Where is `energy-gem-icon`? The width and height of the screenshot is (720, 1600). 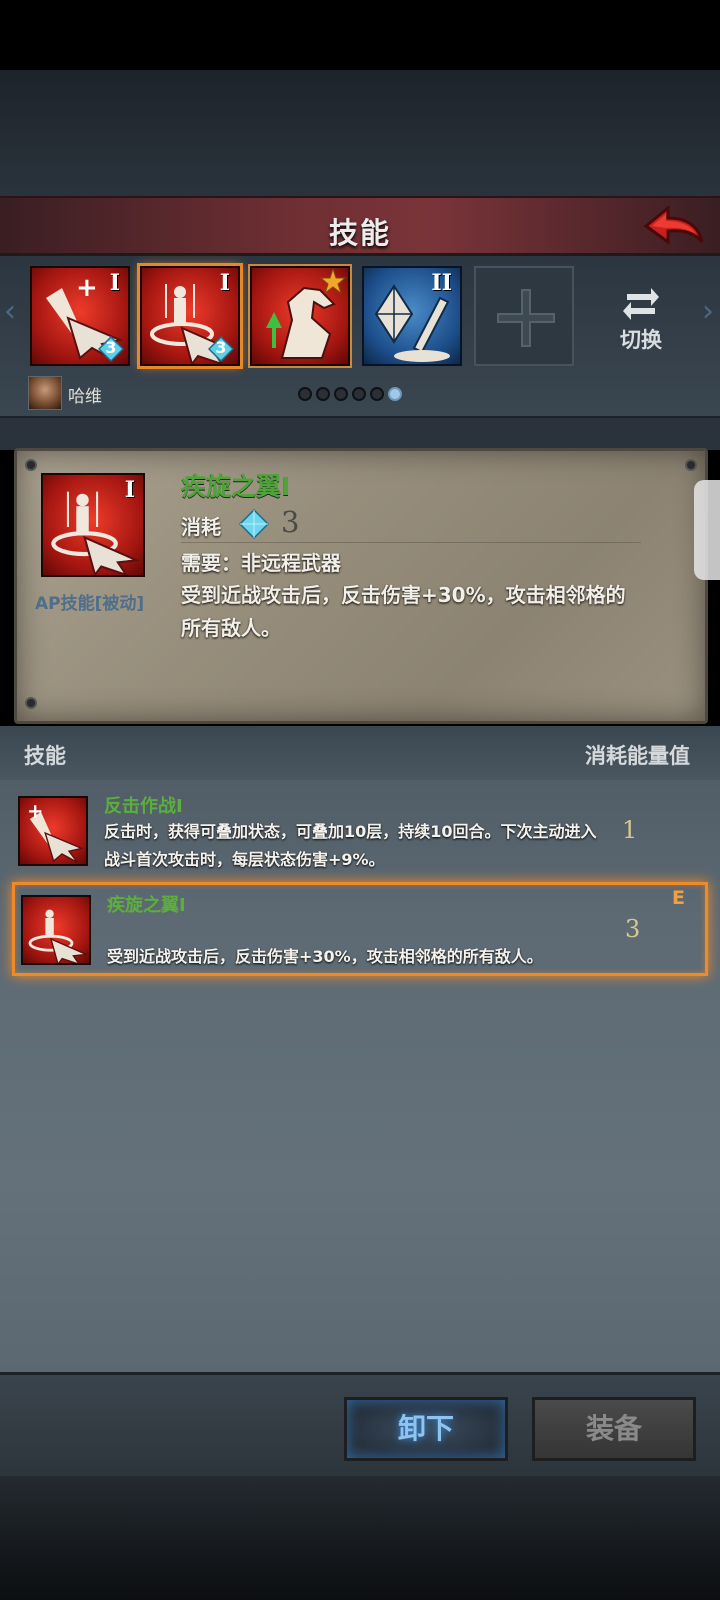 energy-gem-icon is located at coordinates (254, 524).